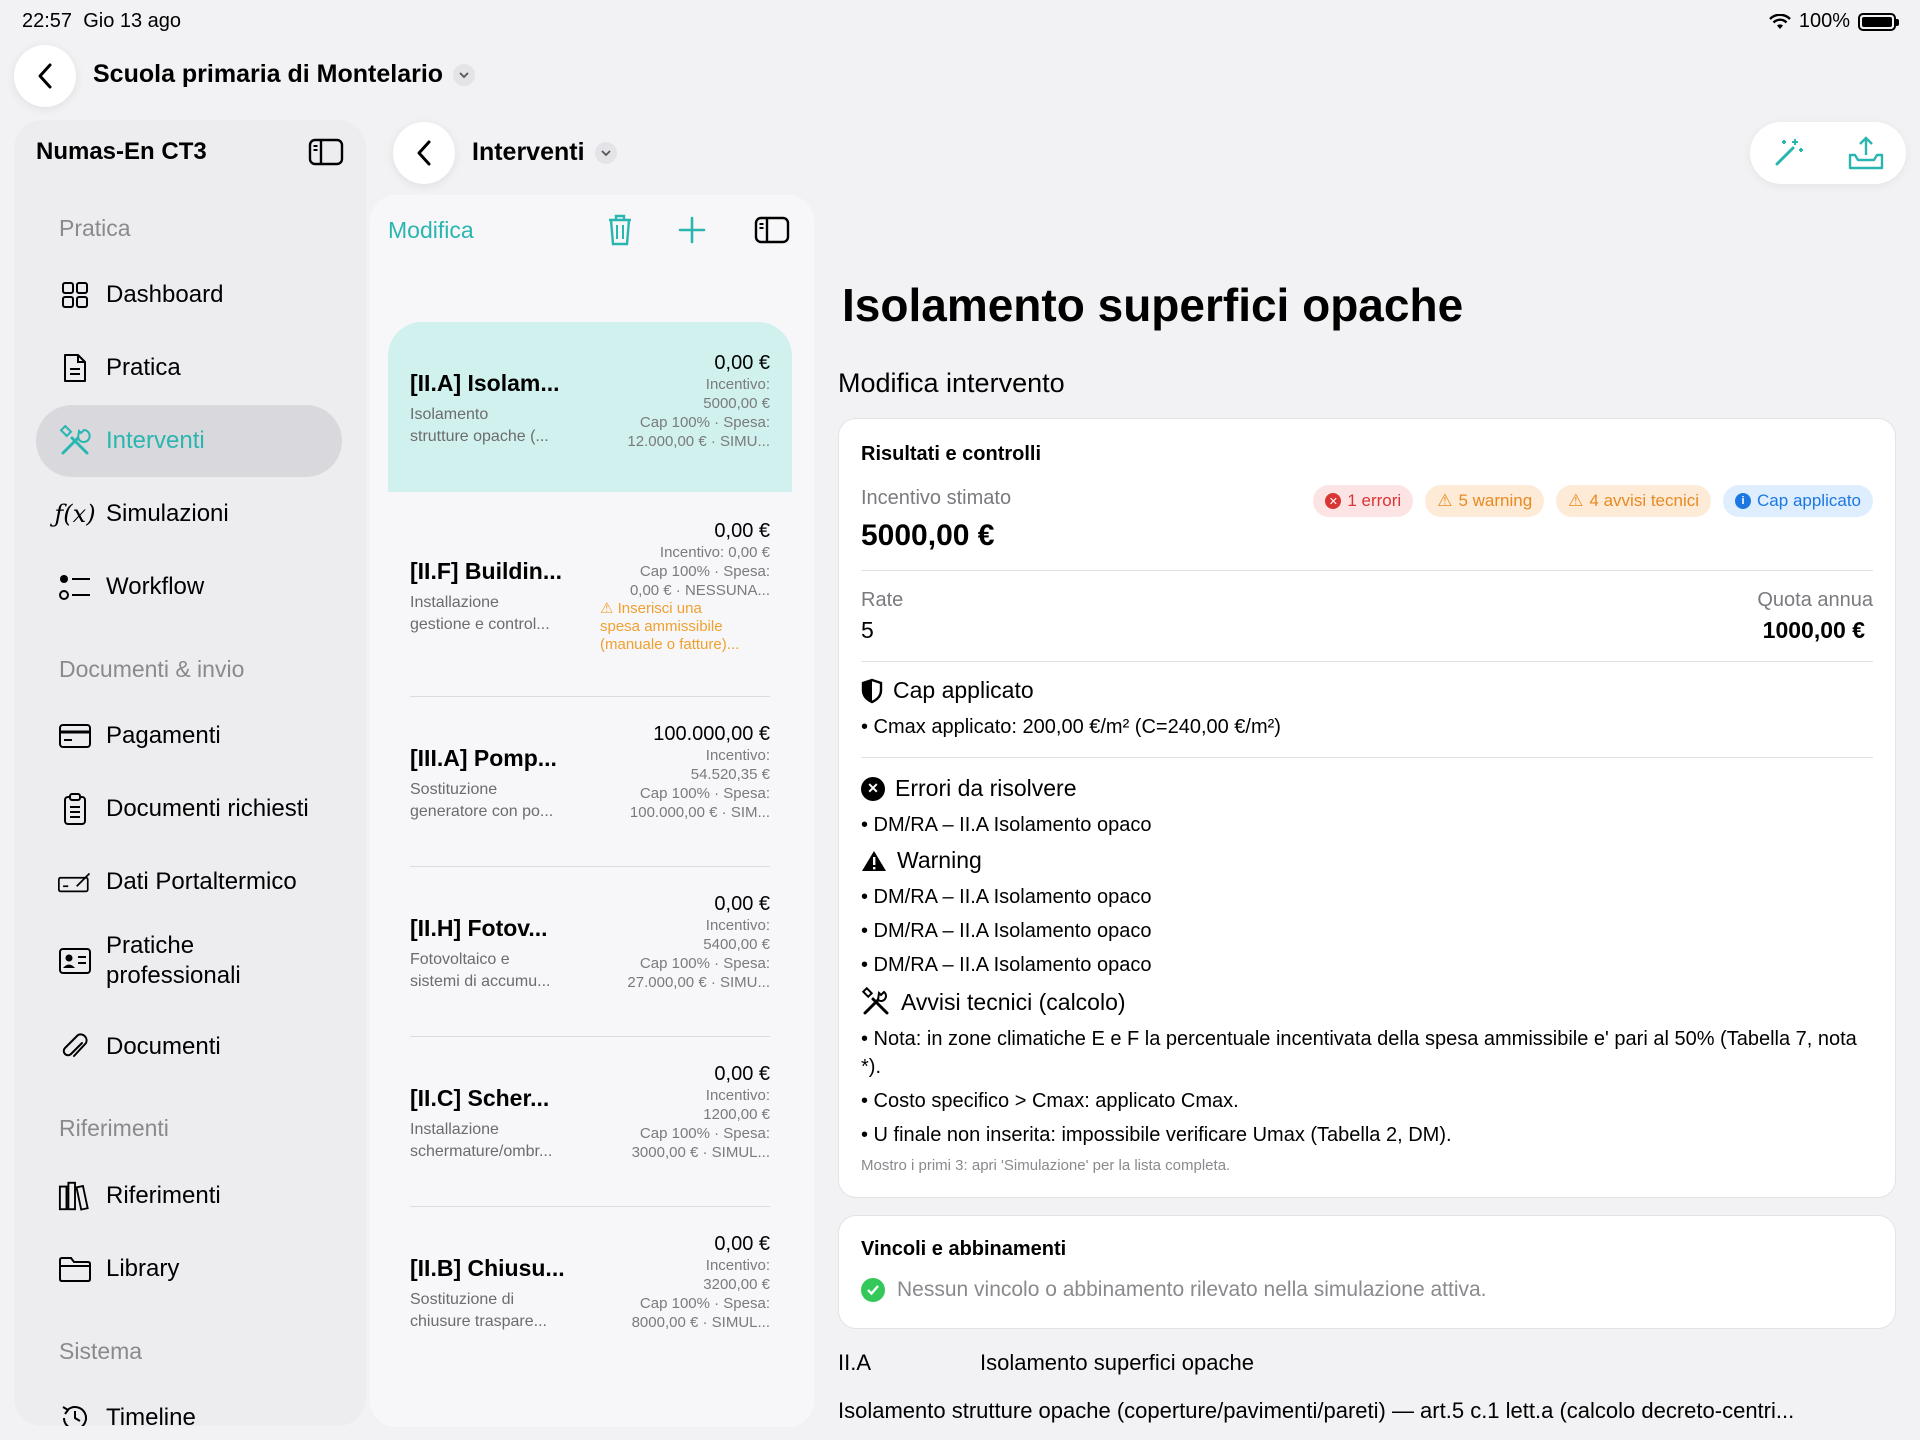 The height and width of the screenshot is (1440, 1920). I want to click on item-warning: ⚠ Inserisci una, so click(651, 608).